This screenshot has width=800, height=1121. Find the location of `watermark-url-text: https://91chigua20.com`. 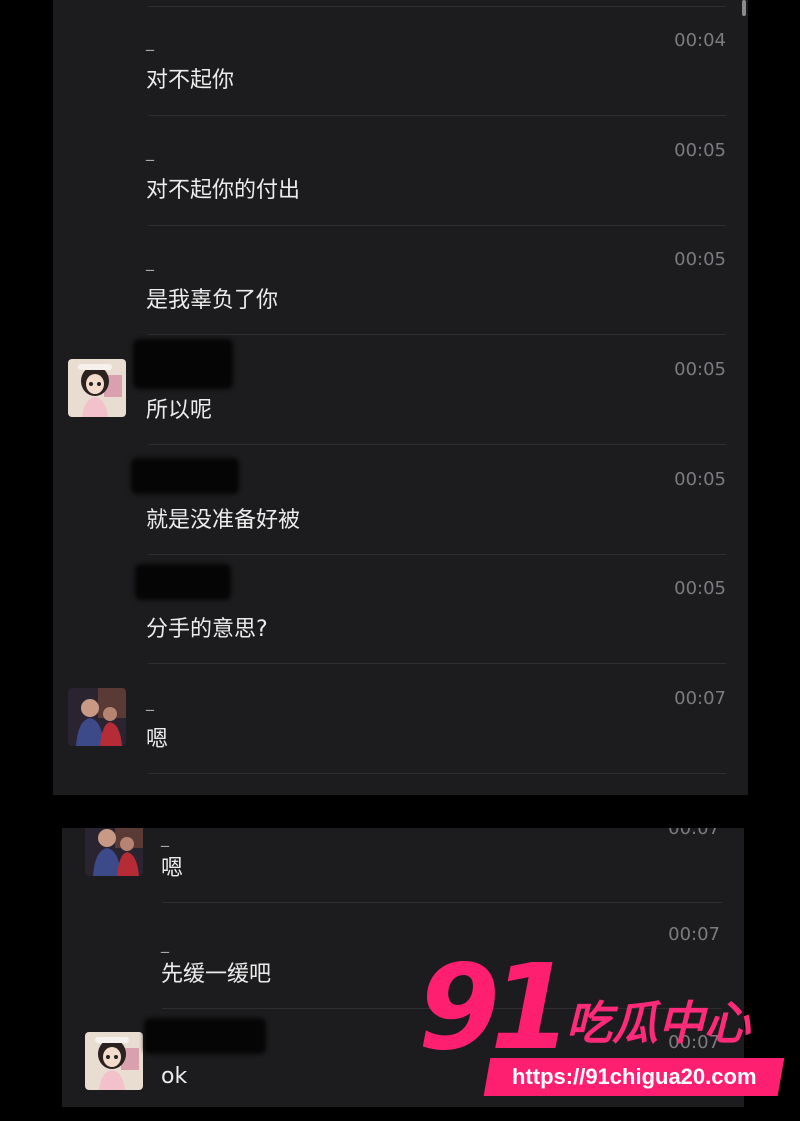

watermark-url-text: https://91chigua20.com is located at coordinates (634, 1076).